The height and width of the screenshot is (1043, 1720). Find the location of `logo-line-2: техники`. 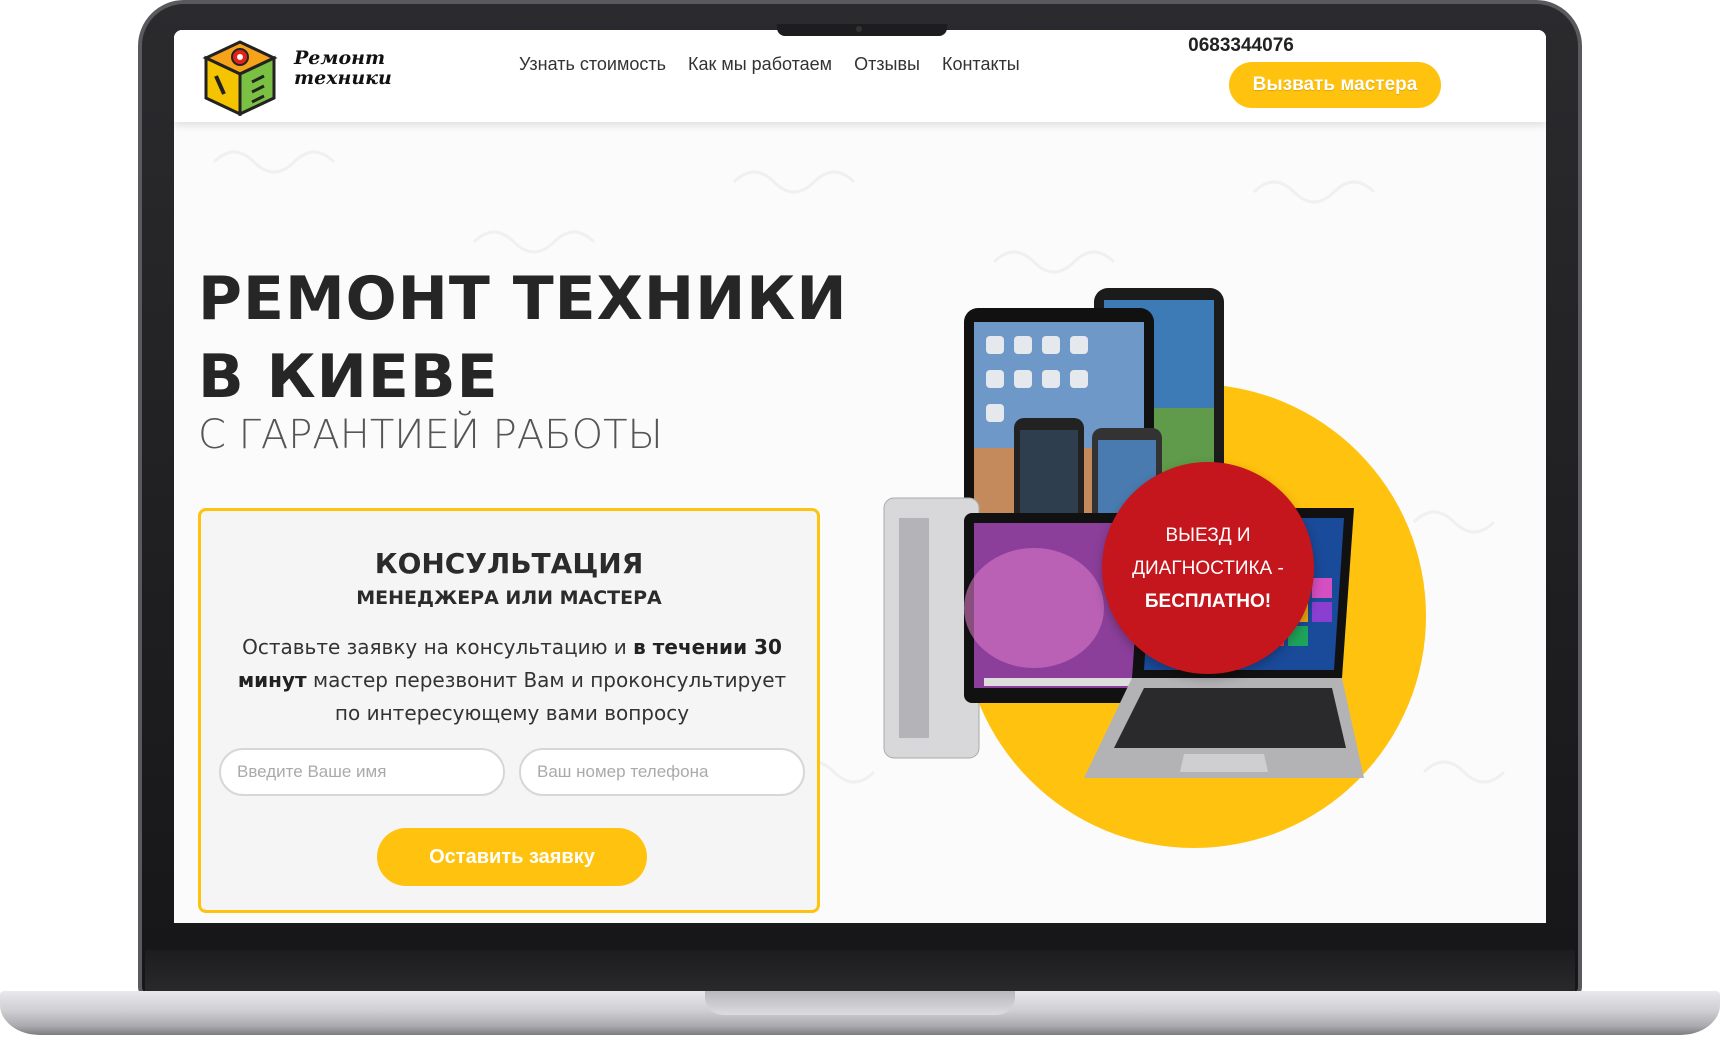

logo-line-2: техники is located at coordinates (343, 78).